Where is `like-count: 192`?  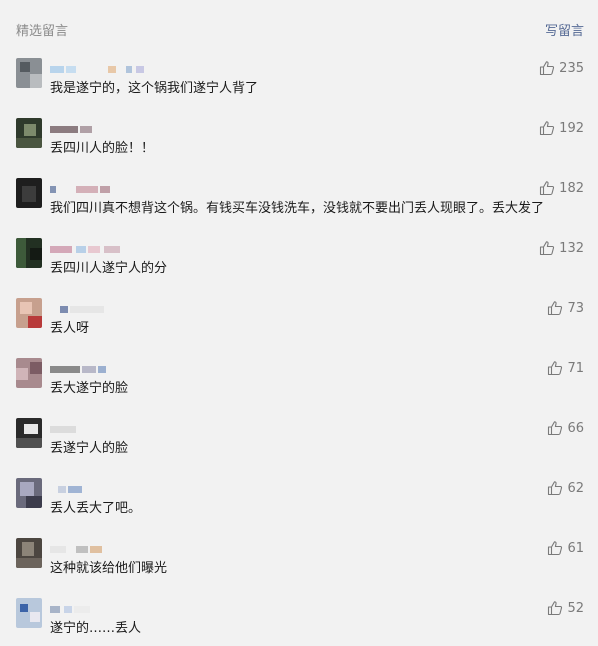 like-count: 192 is located at coordinates (571, 128).